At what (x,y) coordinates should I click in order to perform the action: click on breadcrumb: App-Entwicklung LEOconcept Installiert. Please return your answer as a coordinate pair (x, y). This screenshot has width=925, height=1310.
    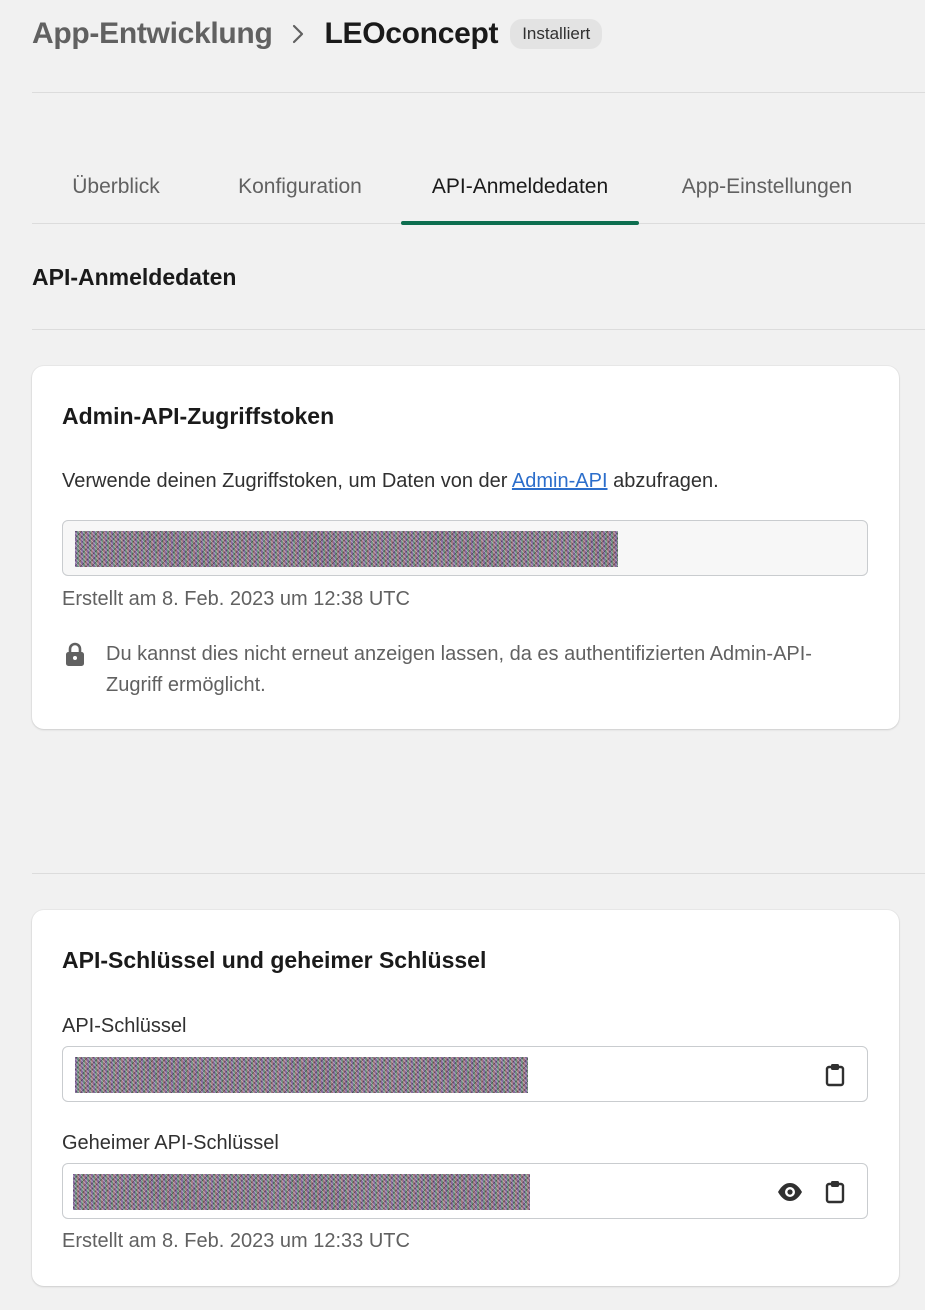
    Looking at the image, I should click on (317, 34).